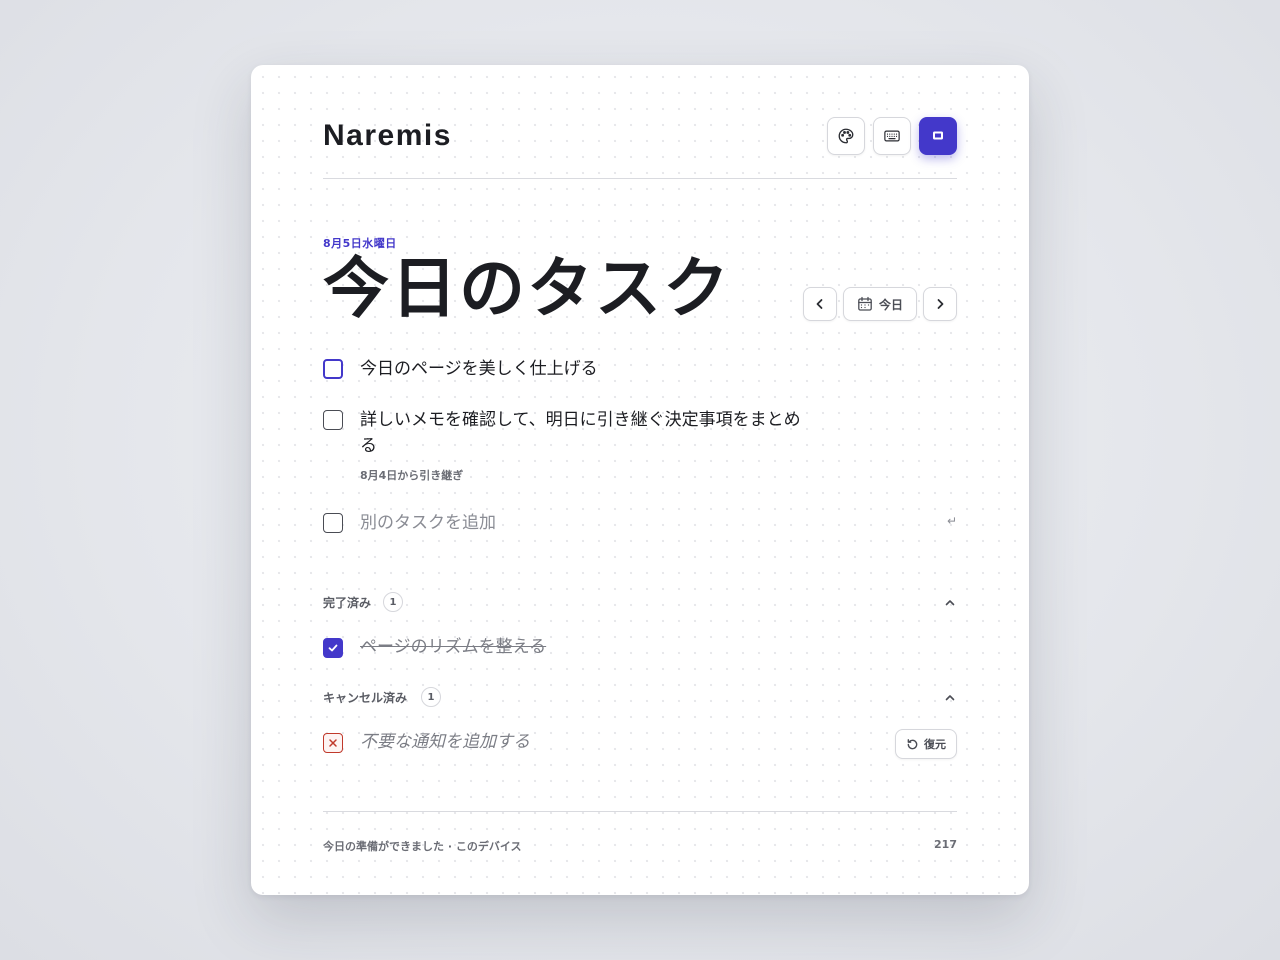  What do you see at coordinates (945, 844) in the screenshot?
I see `footer-count: 217` at bounding box center [945, 844].